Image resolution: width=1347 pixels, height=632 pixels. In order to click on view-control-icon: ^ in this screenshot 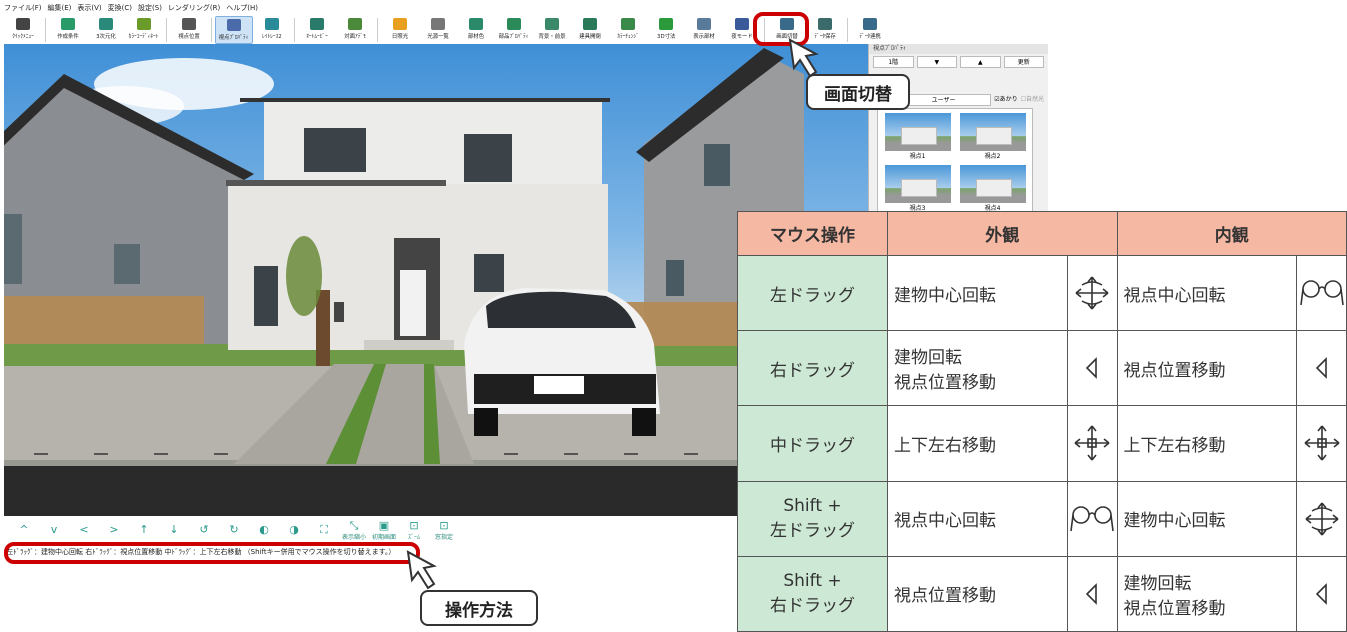, I will do `click(24, 529)`.